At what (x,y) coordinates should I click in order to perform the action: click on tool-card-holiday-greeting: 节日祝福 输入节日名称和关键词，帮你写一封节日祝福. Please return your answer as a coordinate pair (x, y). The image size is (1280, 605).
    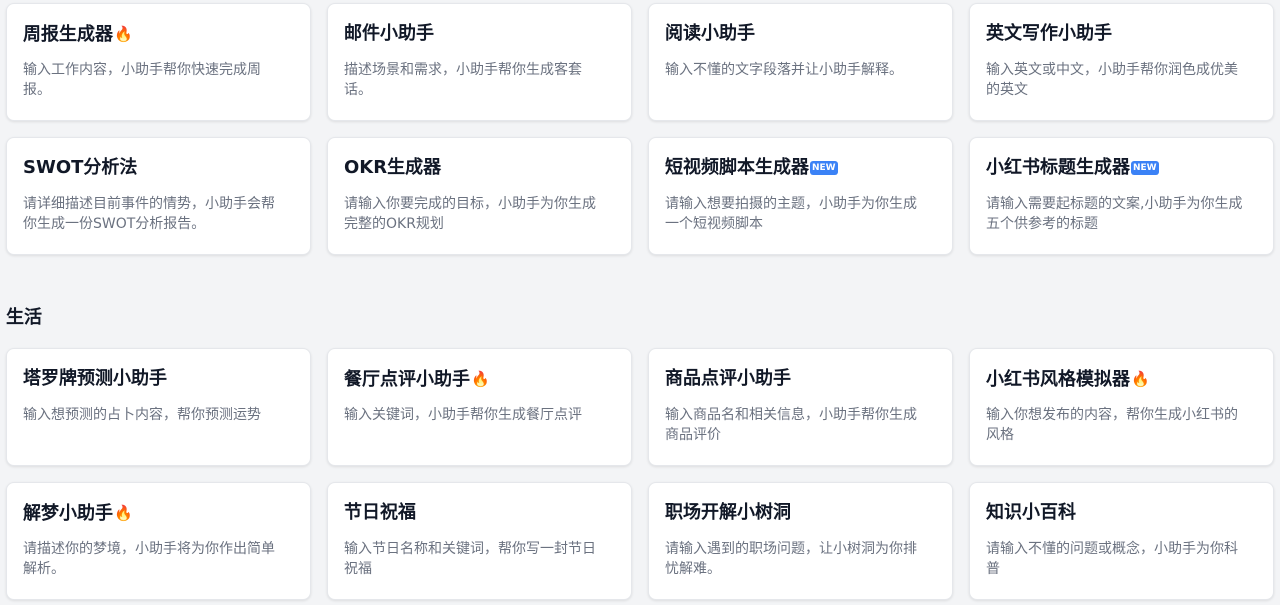
    Looking at the image, I should click on (479, 541).